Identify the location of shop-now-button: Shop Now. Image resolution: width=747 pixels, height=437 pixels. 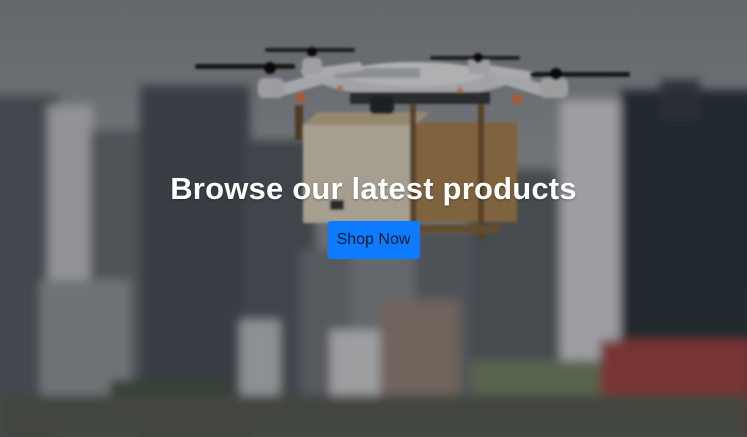
(373, 240).